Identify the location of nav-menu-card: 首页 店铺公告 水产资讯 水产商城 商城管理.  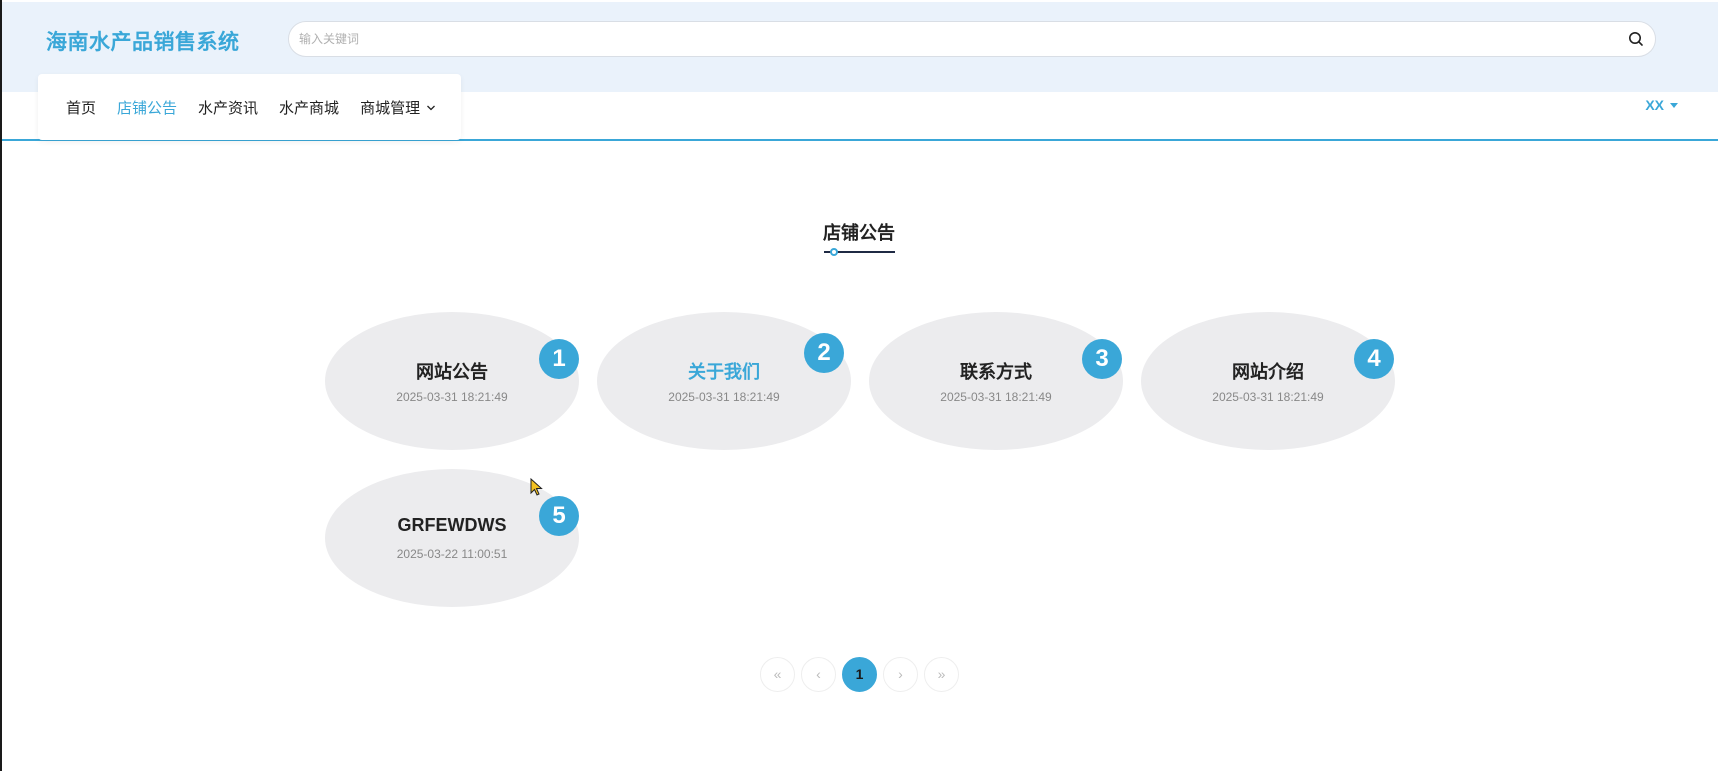
(249, 107).